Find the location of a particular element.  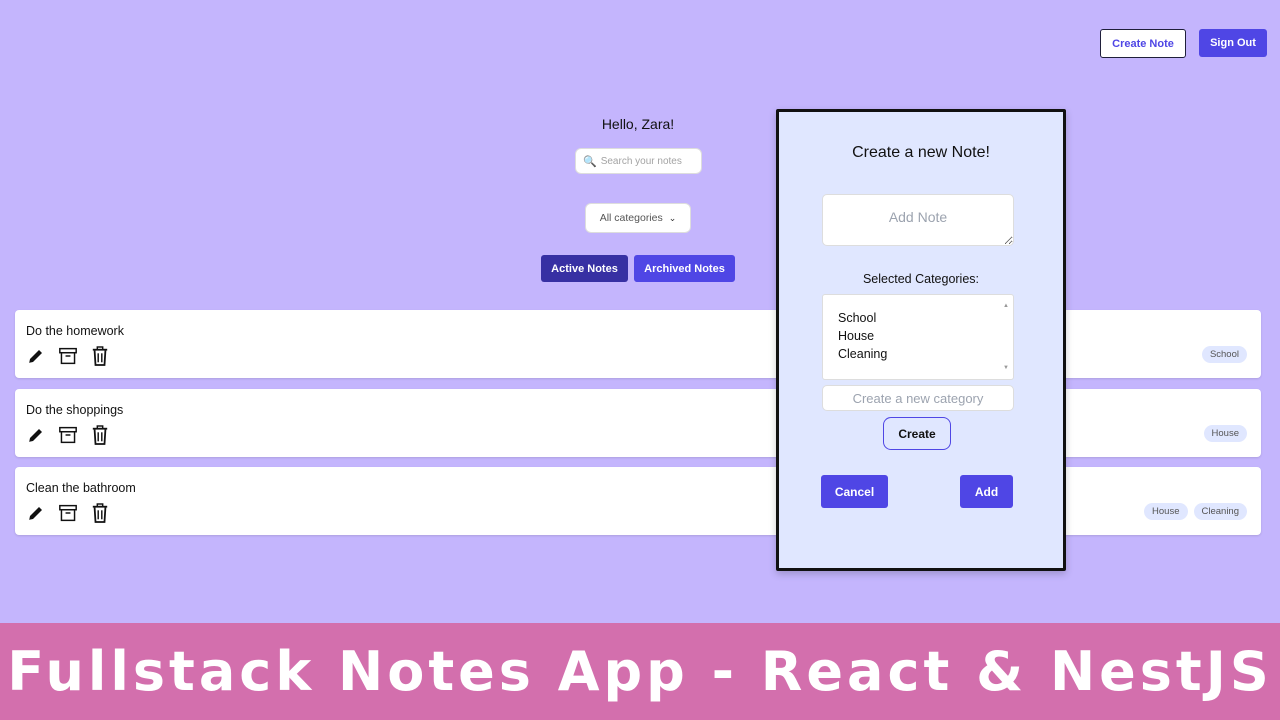

modal-title: Create a new Note! is located at coordinates (921, 152).